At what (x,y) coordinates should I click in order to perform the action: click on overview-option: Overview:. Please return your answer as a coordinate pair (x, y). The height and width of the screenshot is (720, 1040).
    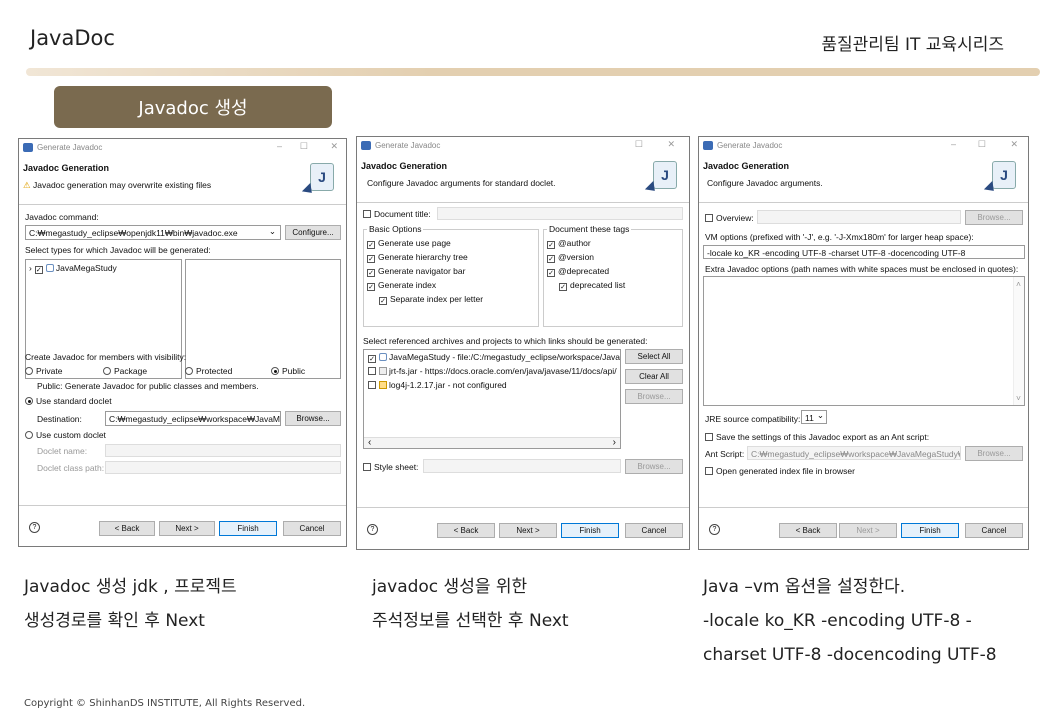
    Looking at the image, I should click on (729, 218).